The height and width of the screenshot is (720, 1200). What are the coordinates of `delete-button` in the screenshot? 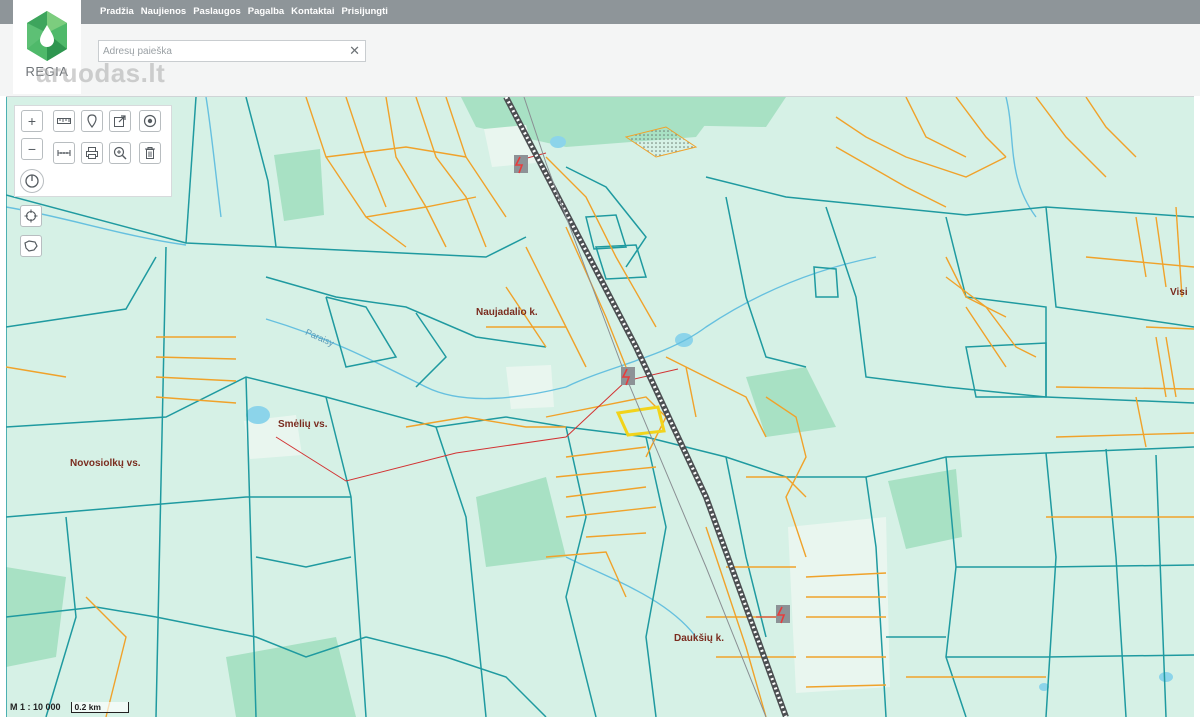 It's located at (150, 153).